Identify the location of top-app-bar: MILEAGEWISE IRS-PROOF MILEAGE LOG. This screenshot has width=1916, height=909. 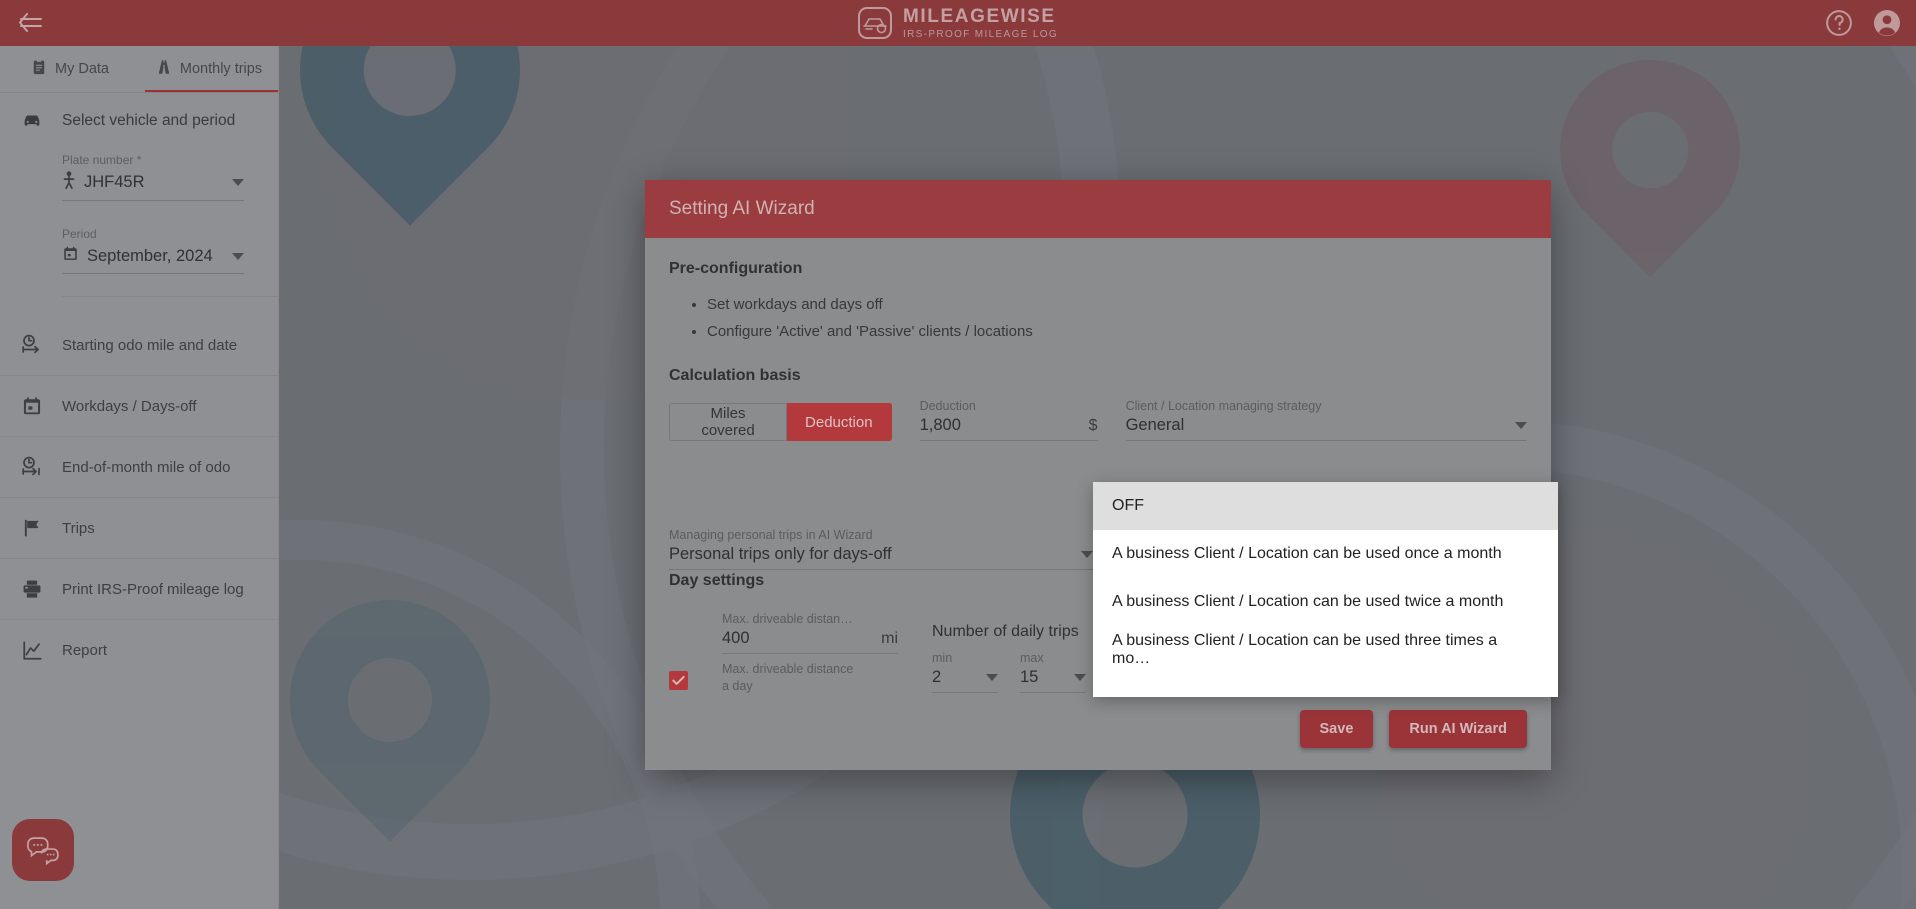
(958, 23).